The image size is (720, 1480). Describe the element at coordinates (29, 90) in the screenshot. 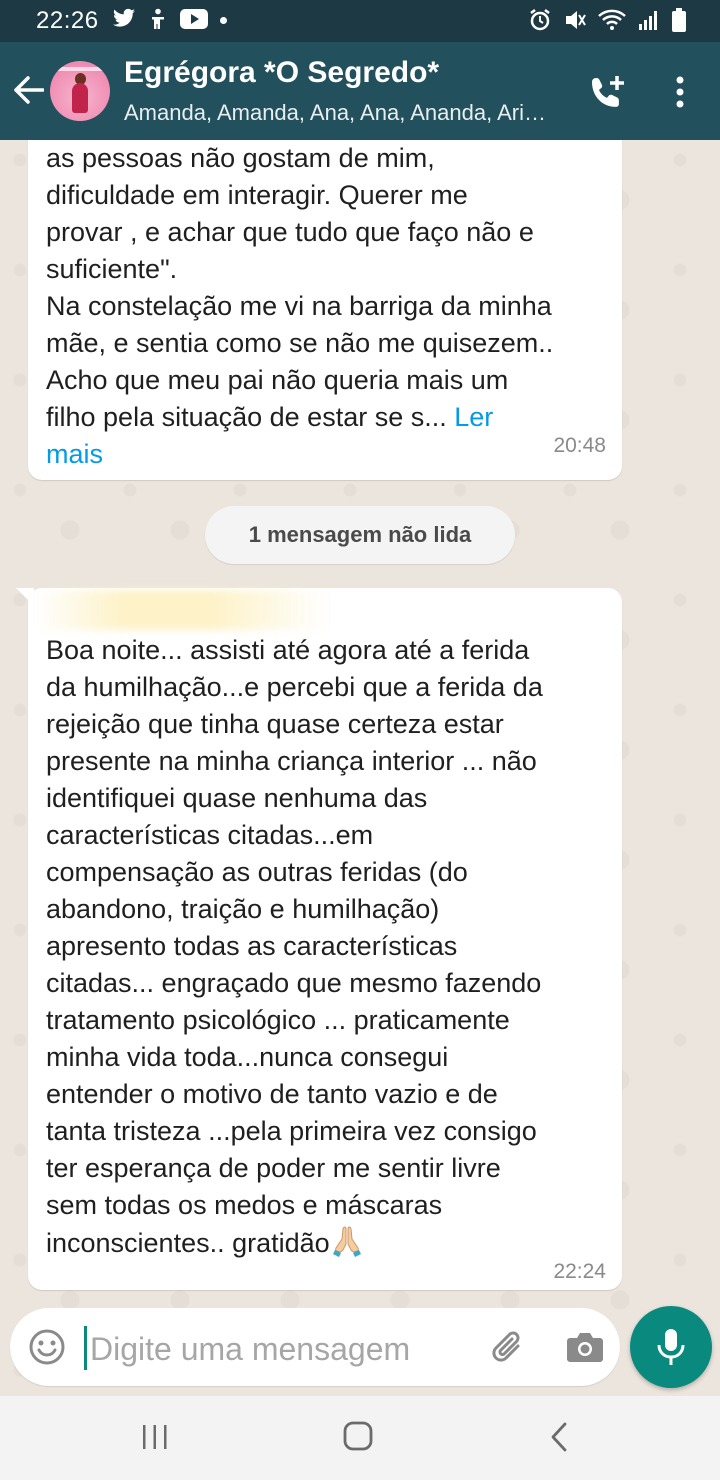

I see `back-arrow-icon` at that location.